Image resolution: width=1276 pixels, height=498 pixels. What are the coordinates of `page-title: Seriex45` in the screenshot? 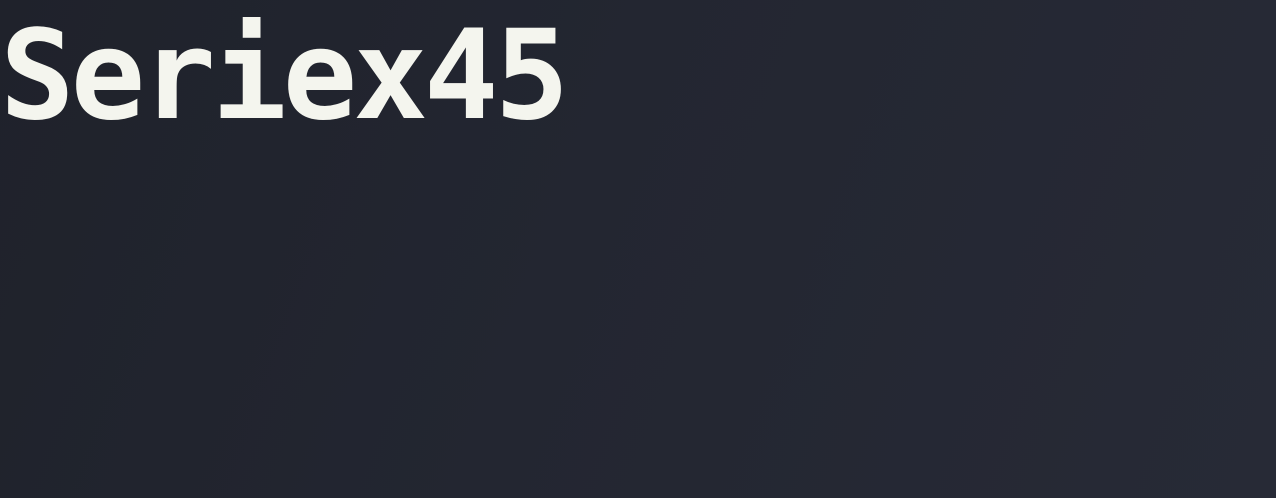 It's located at (284, 76).